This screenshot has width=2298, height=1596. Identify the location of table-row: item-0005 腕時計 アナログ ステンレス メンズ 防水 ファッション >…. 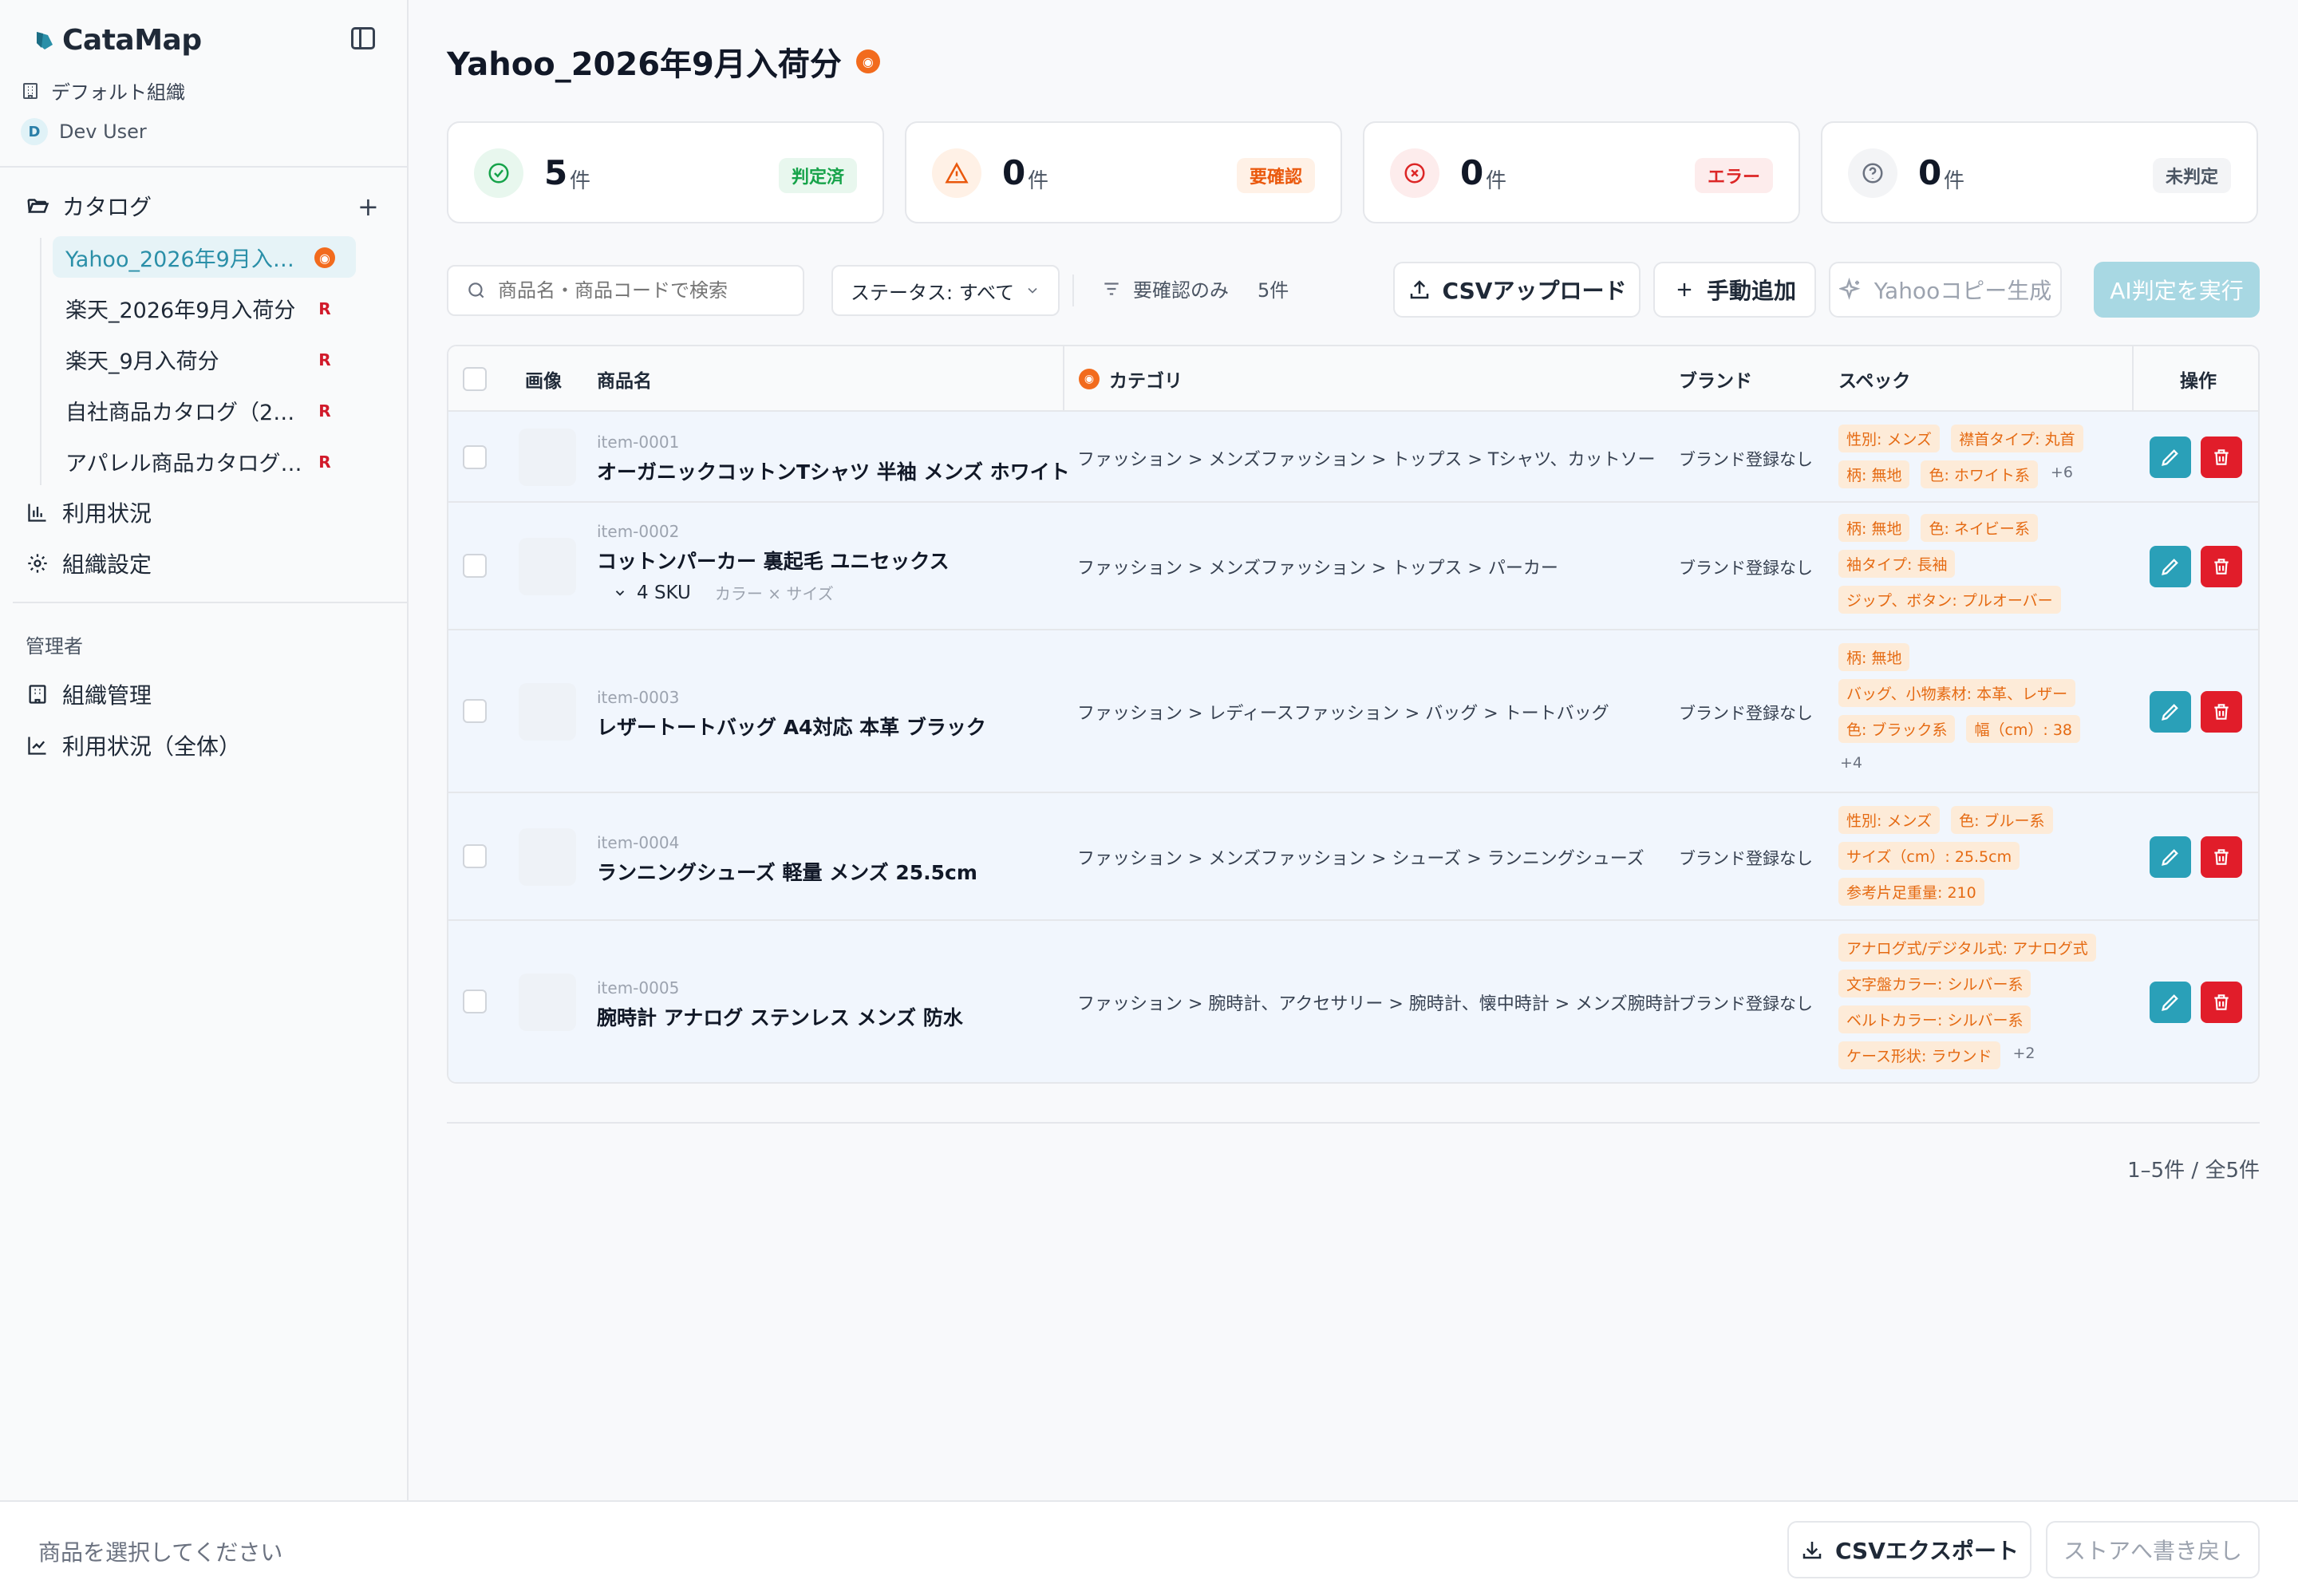
(1353, 1001).